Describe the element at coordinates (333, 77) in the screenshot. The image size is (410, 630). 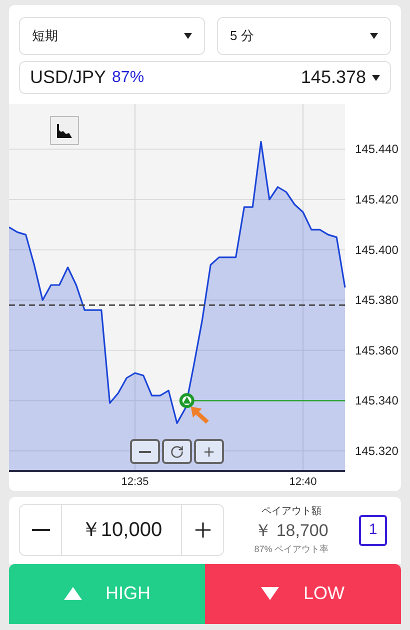
I see `current-price: 145.378` at that location.